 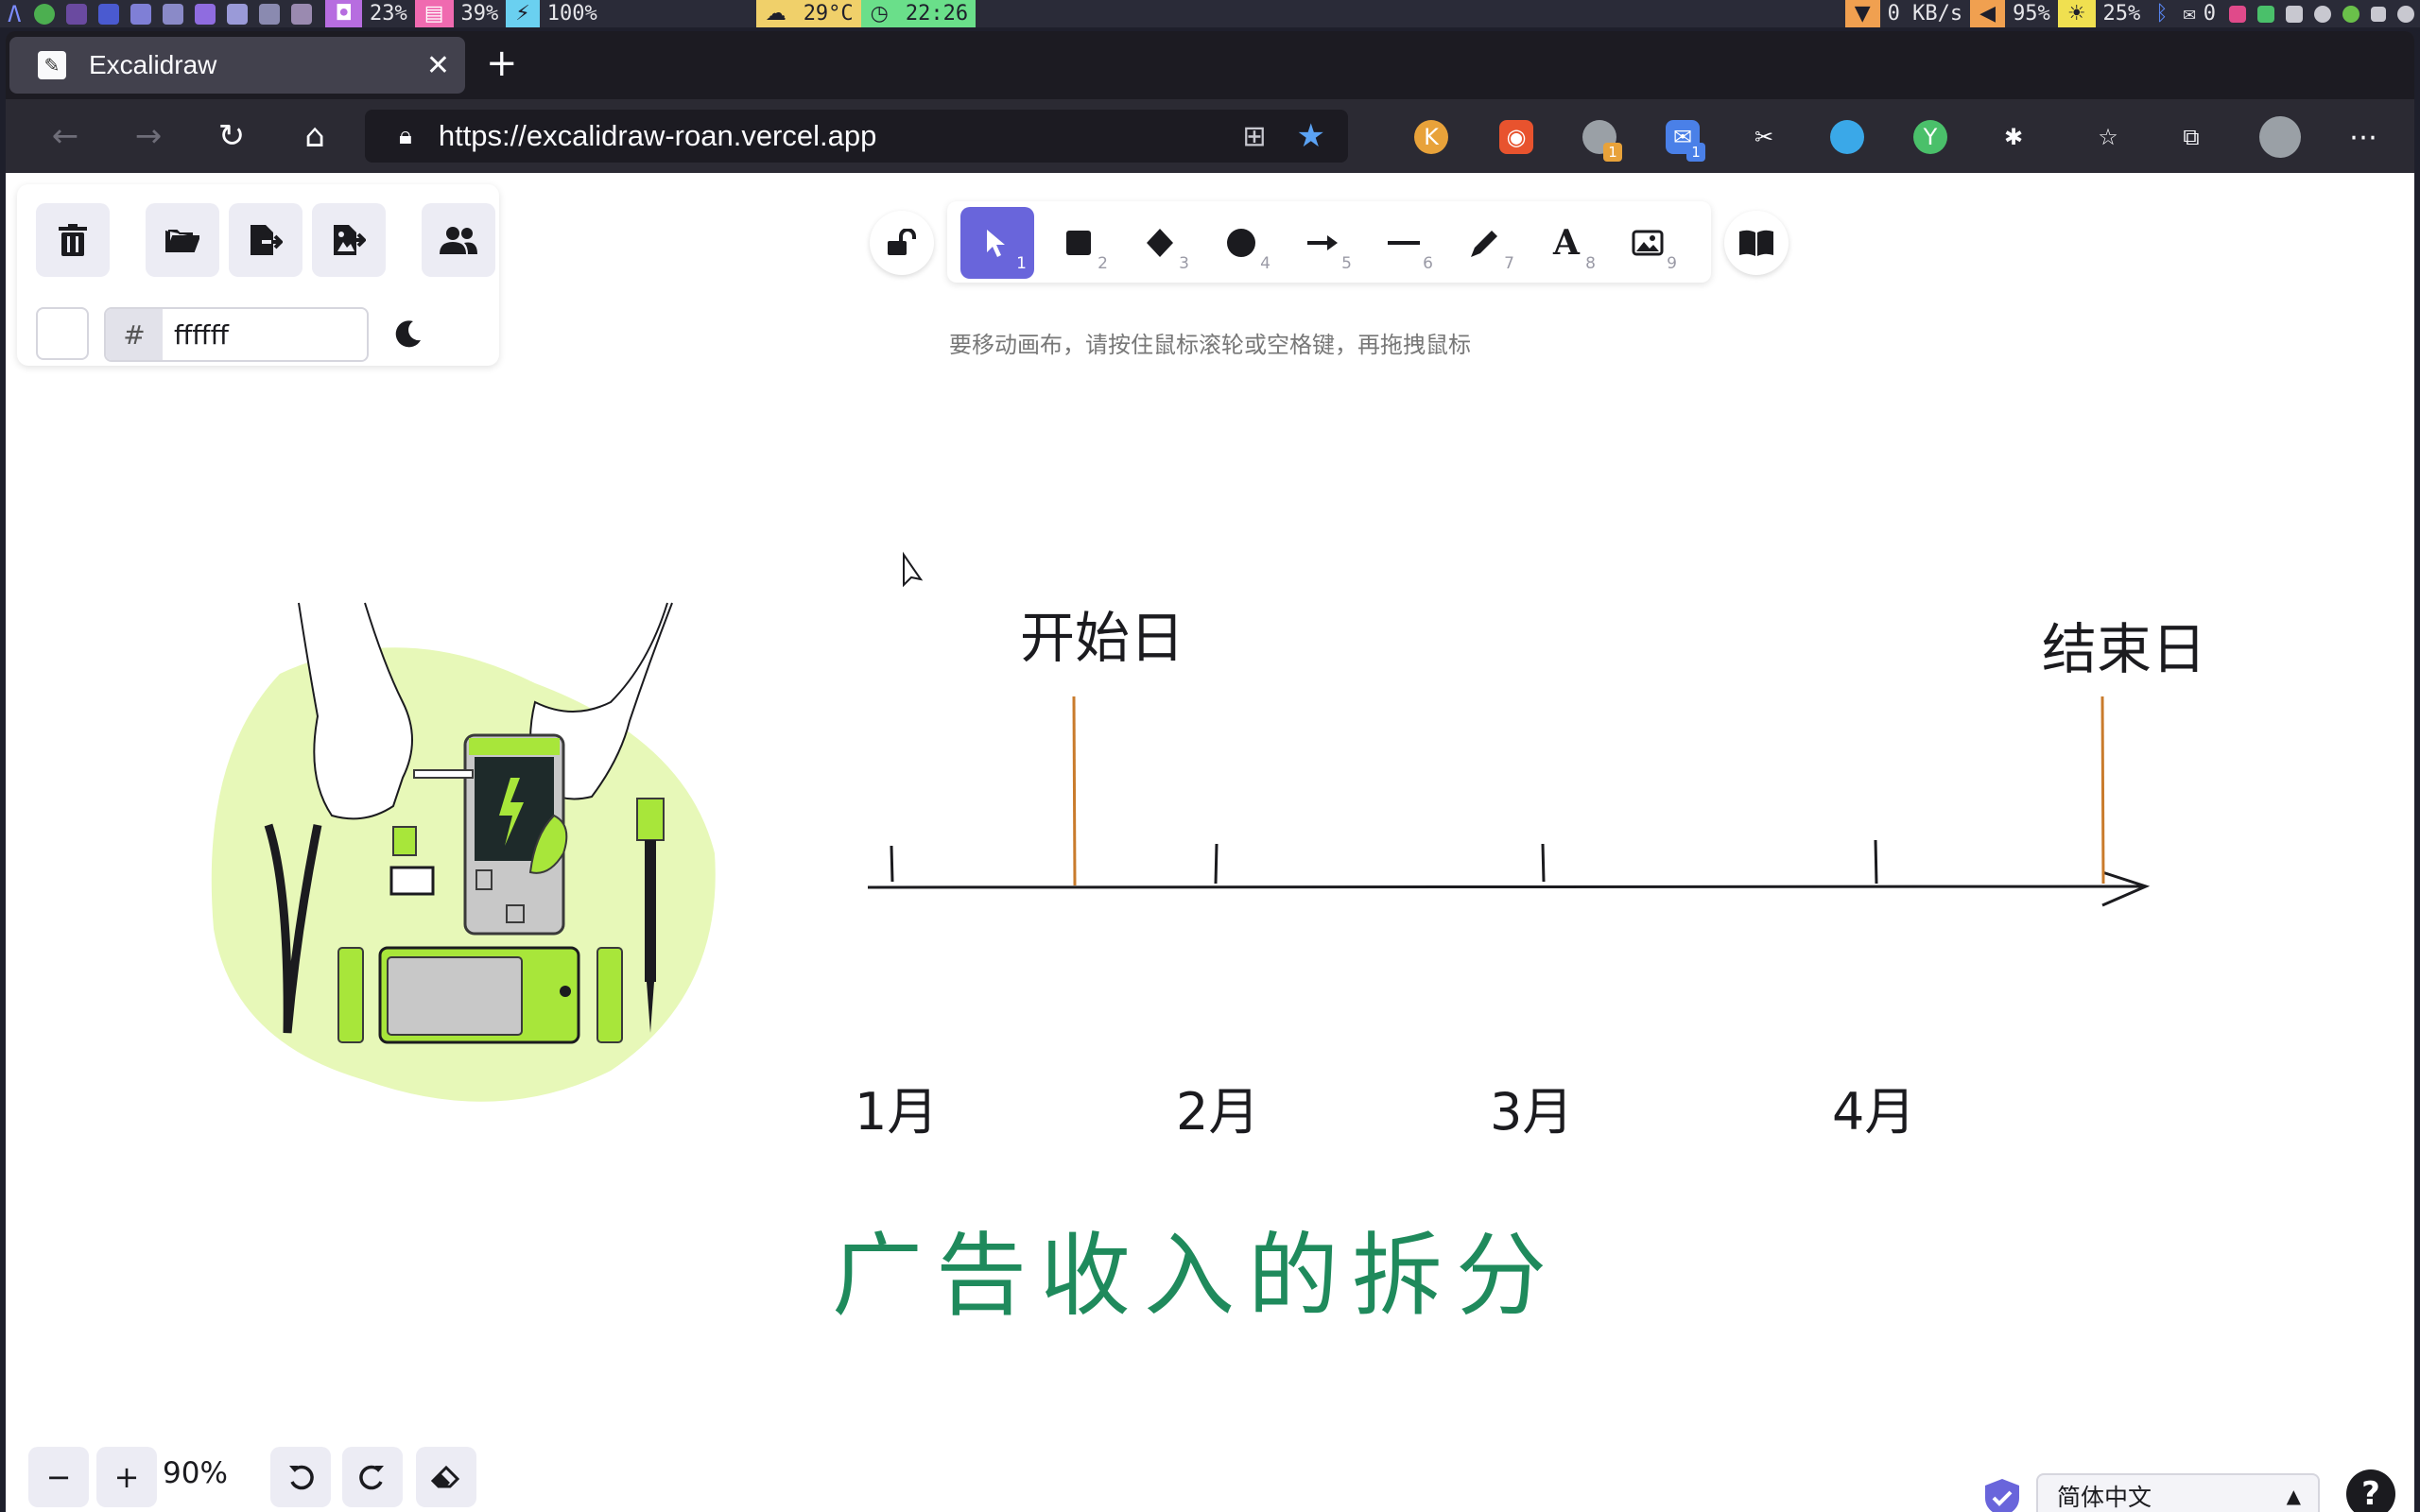 What do you see at coordinates (1862, 13) in the screenshot?
I see `wifi-icon: ▼` at bounding box center [1862, 13].